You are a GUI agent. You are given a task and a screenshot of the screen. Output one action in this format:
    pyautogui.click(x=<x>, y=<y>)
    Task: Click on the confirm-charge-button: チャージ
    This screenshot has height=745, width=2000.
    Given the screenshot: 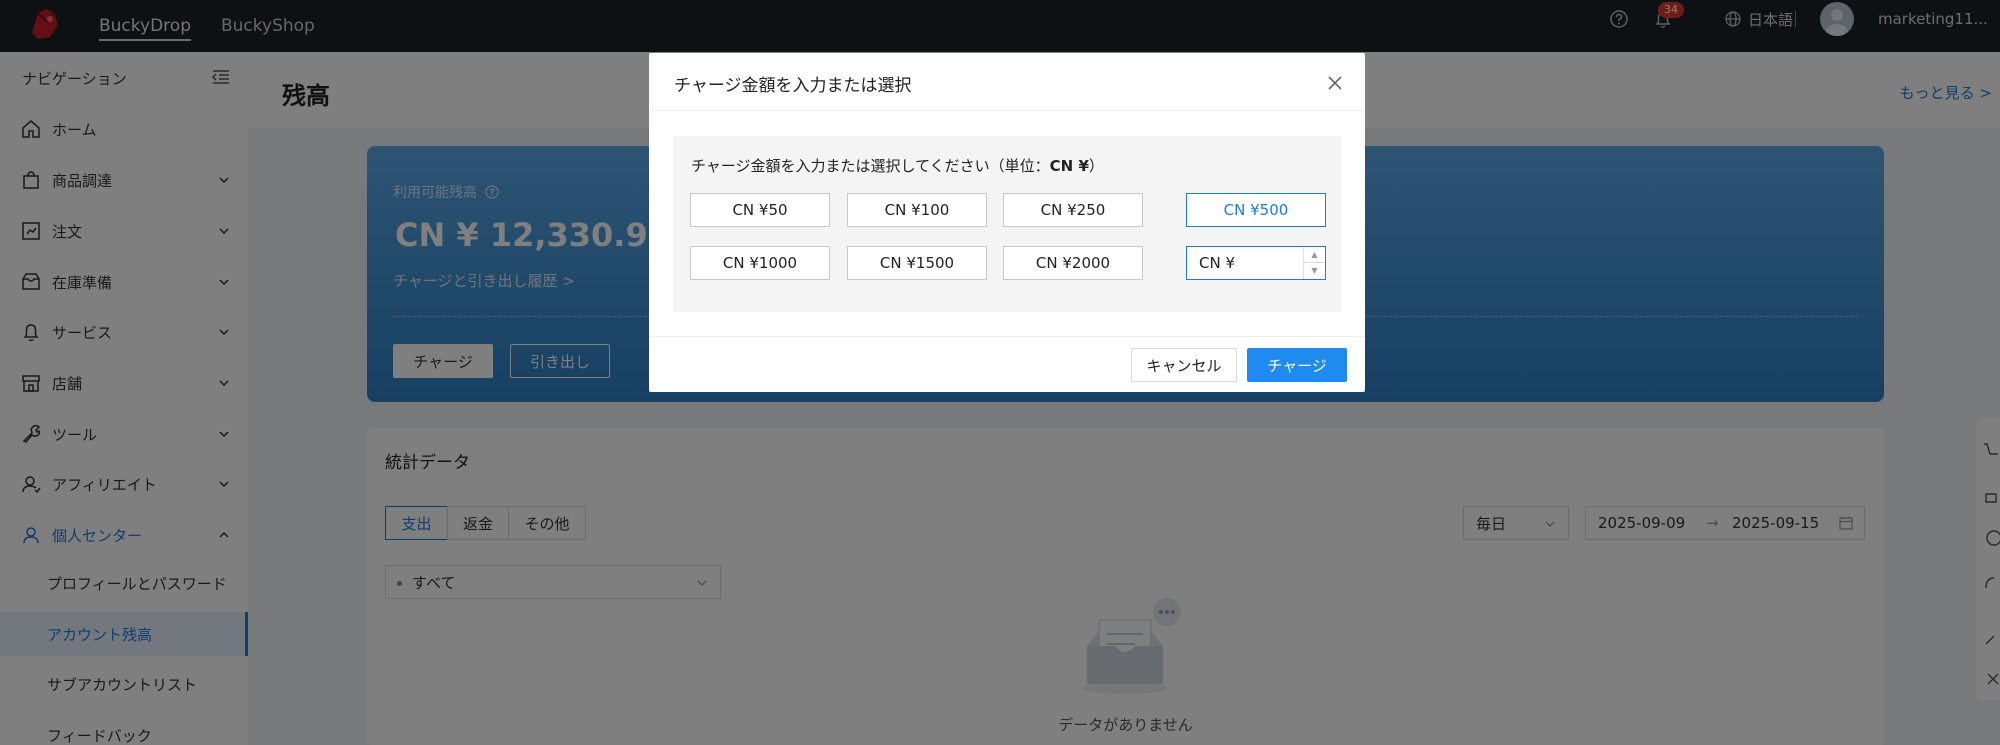 What is the action you would take?
    pyautogui.click(x=1297, y=365)
    